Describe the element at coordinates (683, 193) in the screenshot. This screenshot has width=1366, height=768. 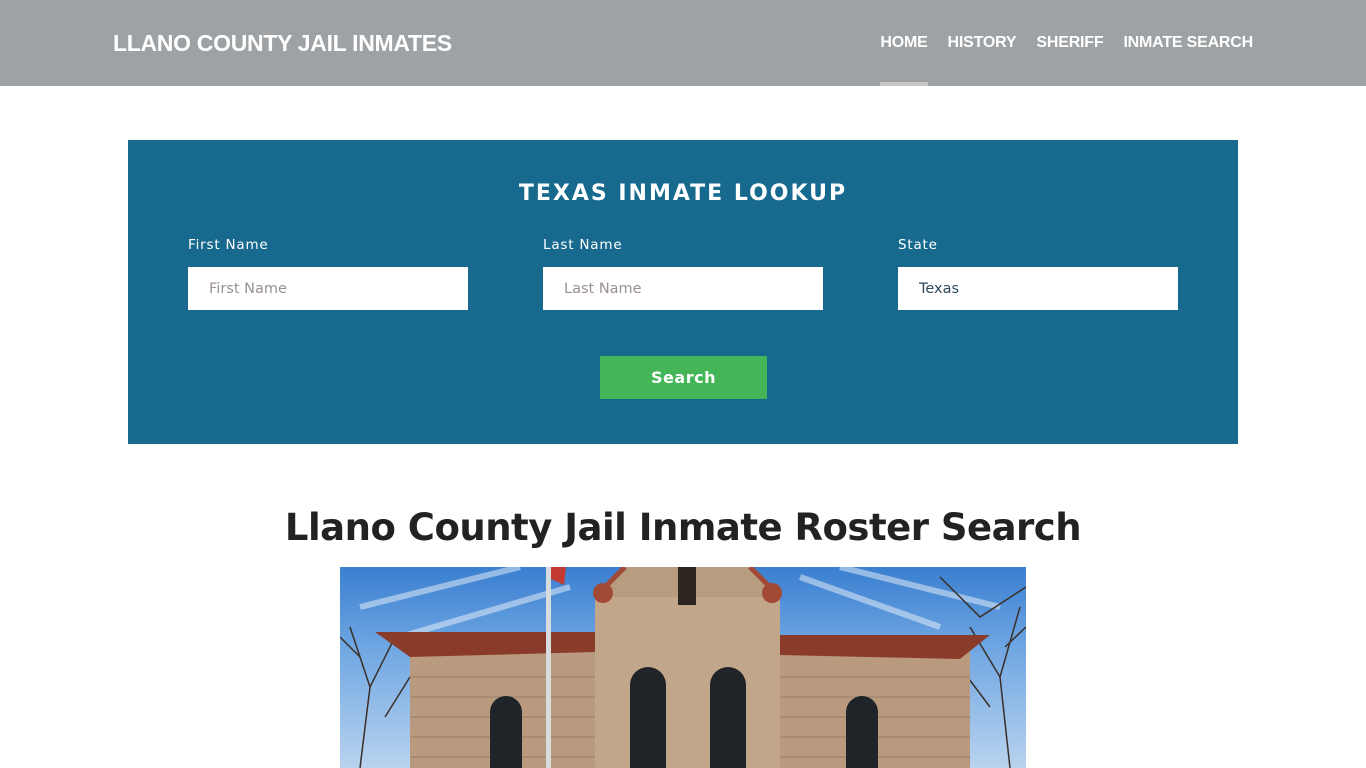
I see `lookup-title: TEXAS INMATE LOOKUP` at that location.